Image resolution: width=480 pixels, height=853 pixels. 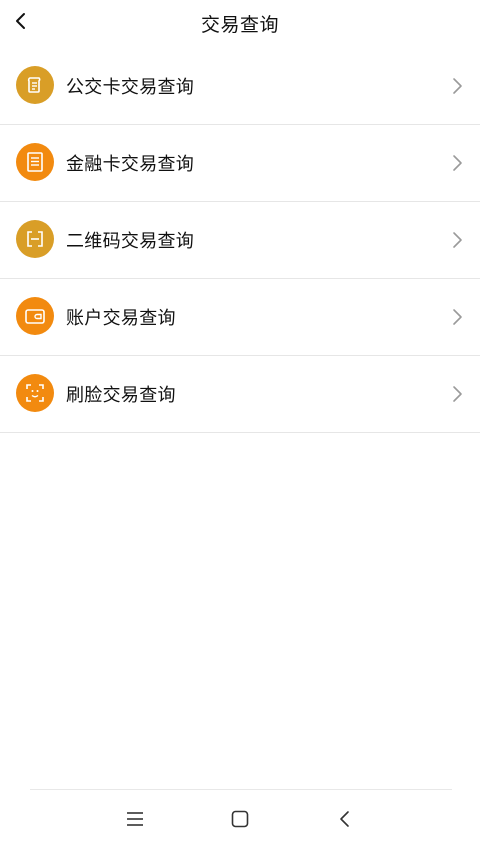 What do you see at coordinates (240, 163) in the screenshot?
I see `list-item-bank-card: 金融卡交易查询` at bounding box center [240, 163].